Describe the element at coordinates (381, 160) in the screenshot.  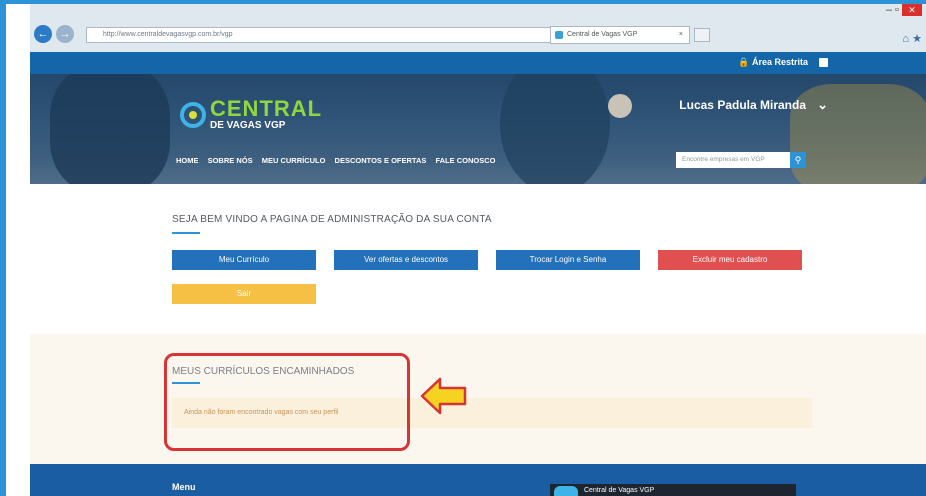
I see `nav-discounts: DESCONTOS E OFERTAS` at that location.